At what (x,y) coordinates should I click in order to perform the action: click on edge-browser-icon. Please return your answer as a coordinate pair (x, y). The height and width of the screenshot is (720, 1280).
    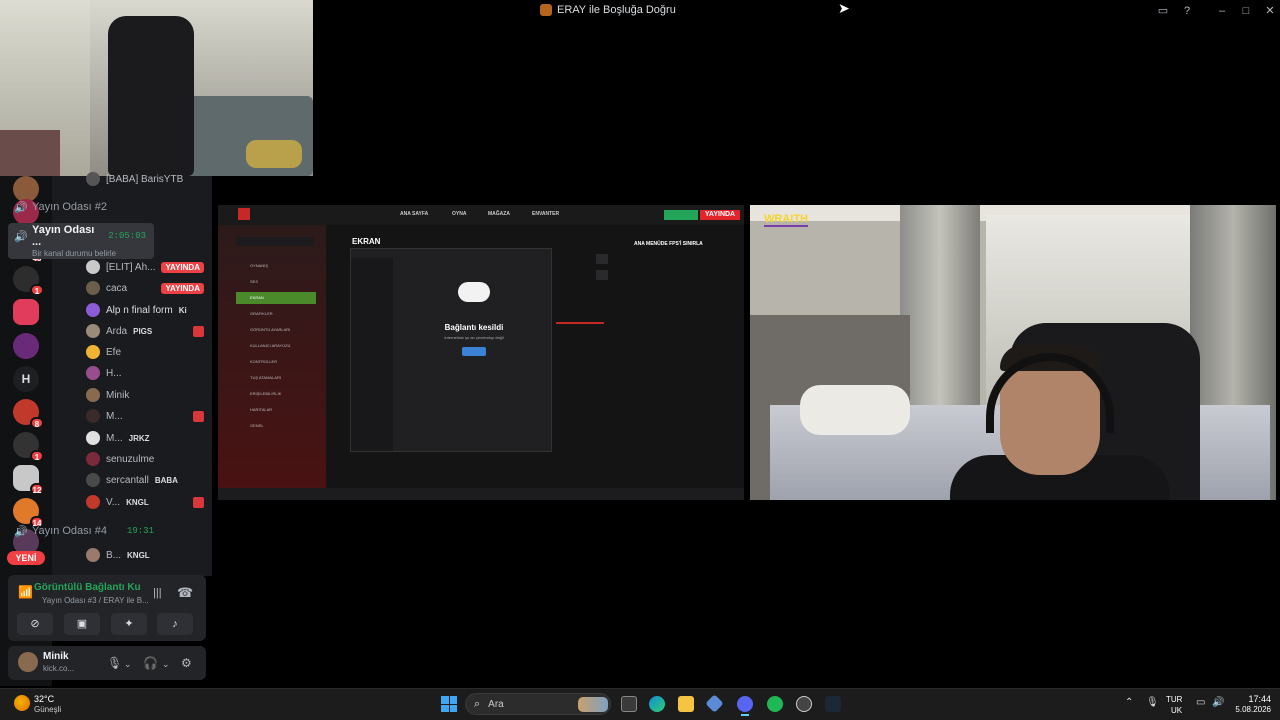
    Looking at the image, I should click on (657, 704).